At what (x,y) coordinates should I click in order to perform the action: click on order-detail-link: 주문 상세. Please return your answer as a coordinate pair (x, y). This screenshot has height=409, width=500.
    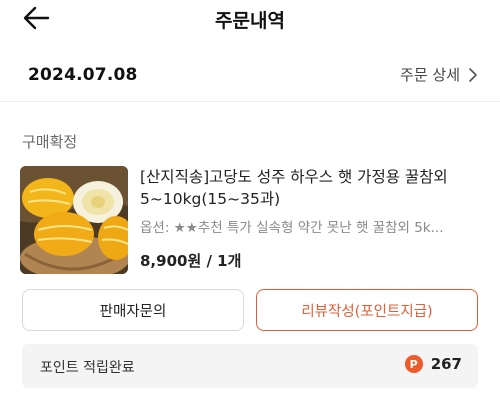
    Looking at the image, I should click on (439, 74).